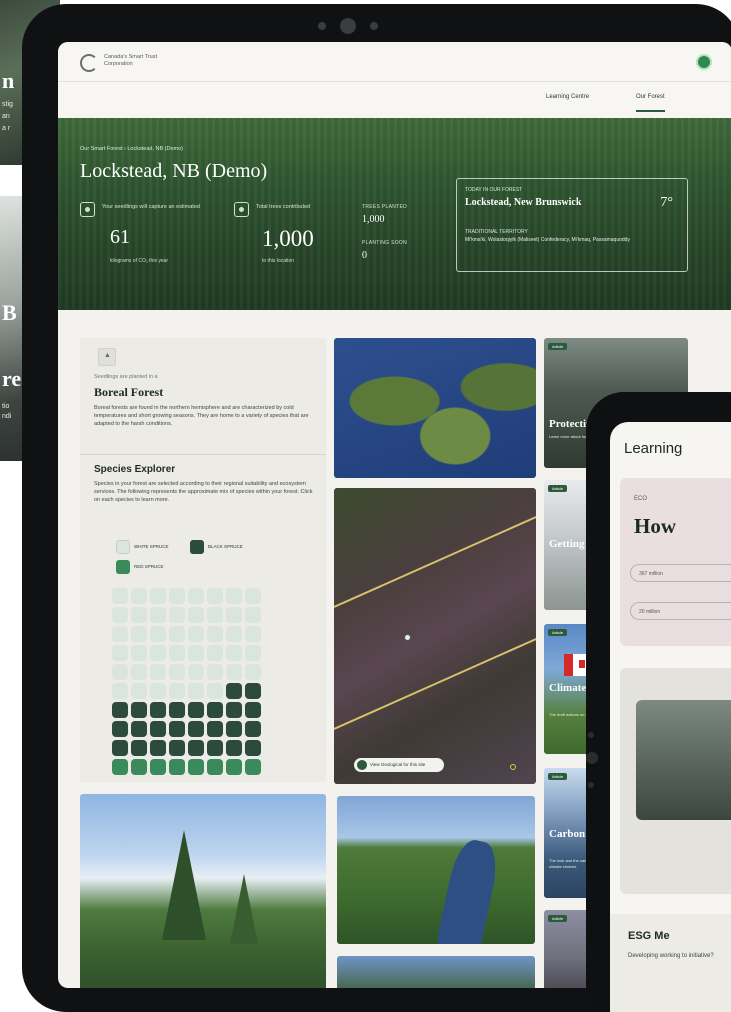 The image size is (731, 1012). Describe the element at coordinates (125, 64) in the screenshot. I see `site-logo: Canada's Smart Trust Corporation` at that location.